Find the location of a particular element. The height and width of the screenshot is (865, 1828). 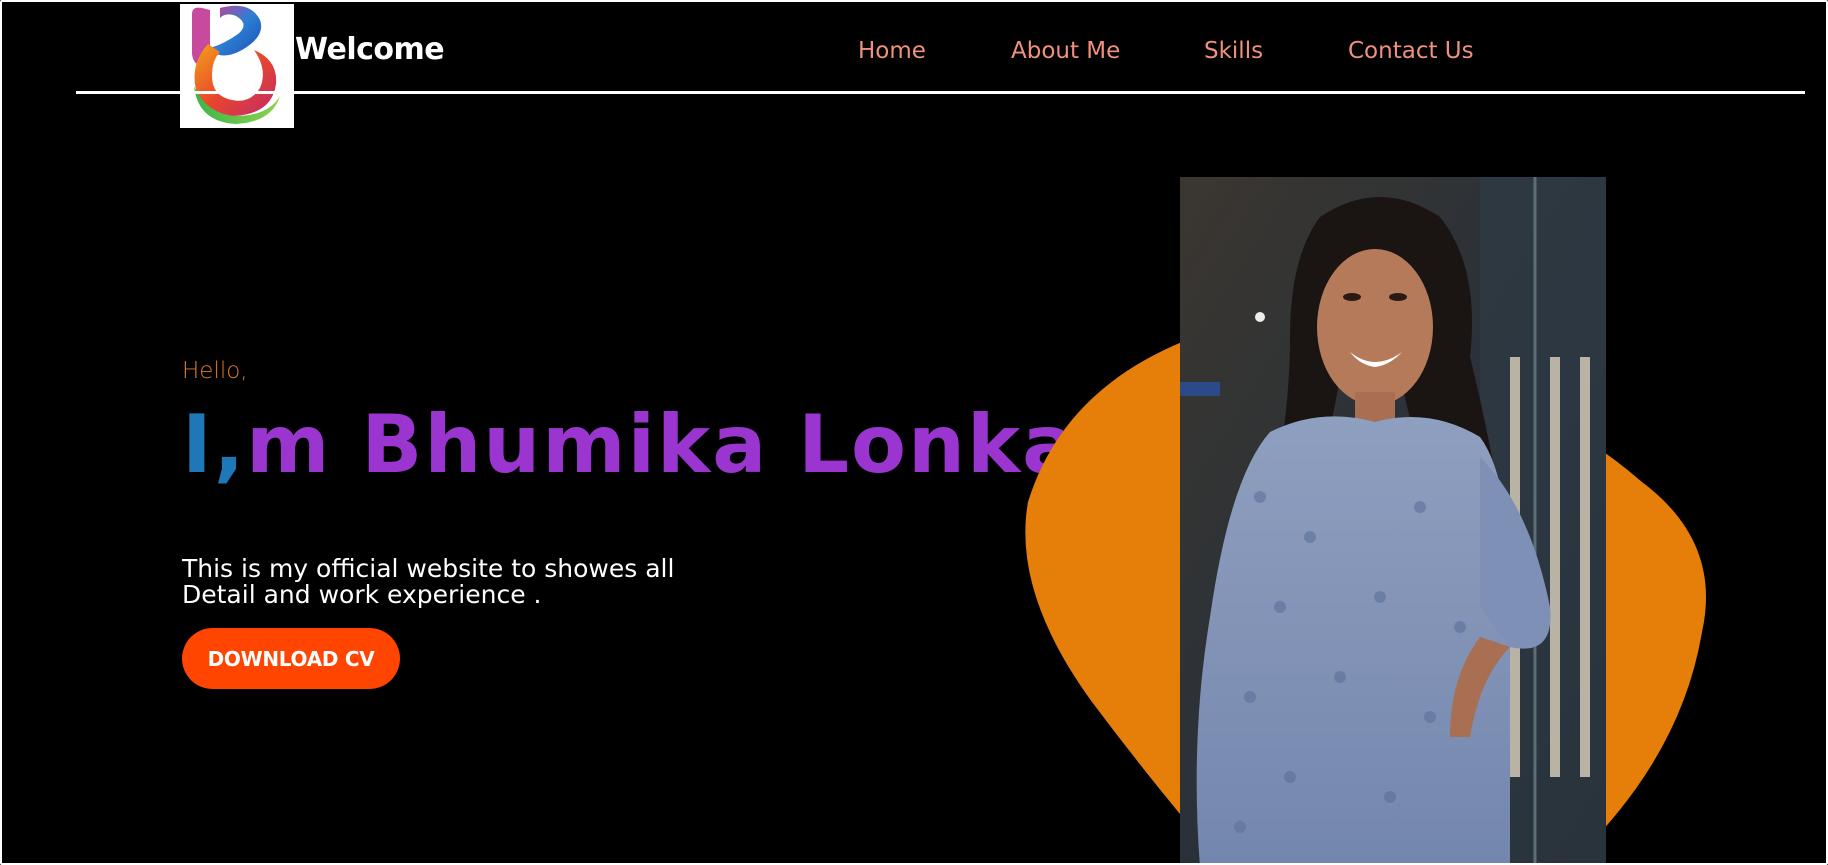

nav-home: Home is located at coordinates (892, 51).